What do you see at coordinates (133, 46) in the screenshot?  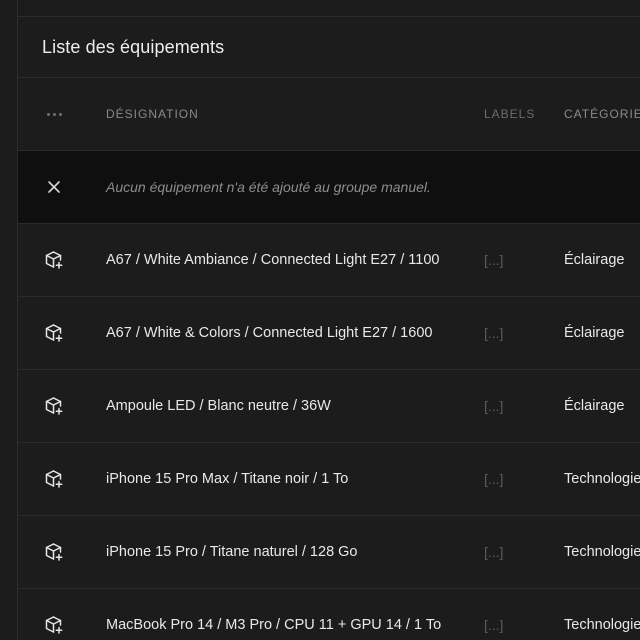 I see `page-title: Liste des équipements` at bounding box center [133, 46].